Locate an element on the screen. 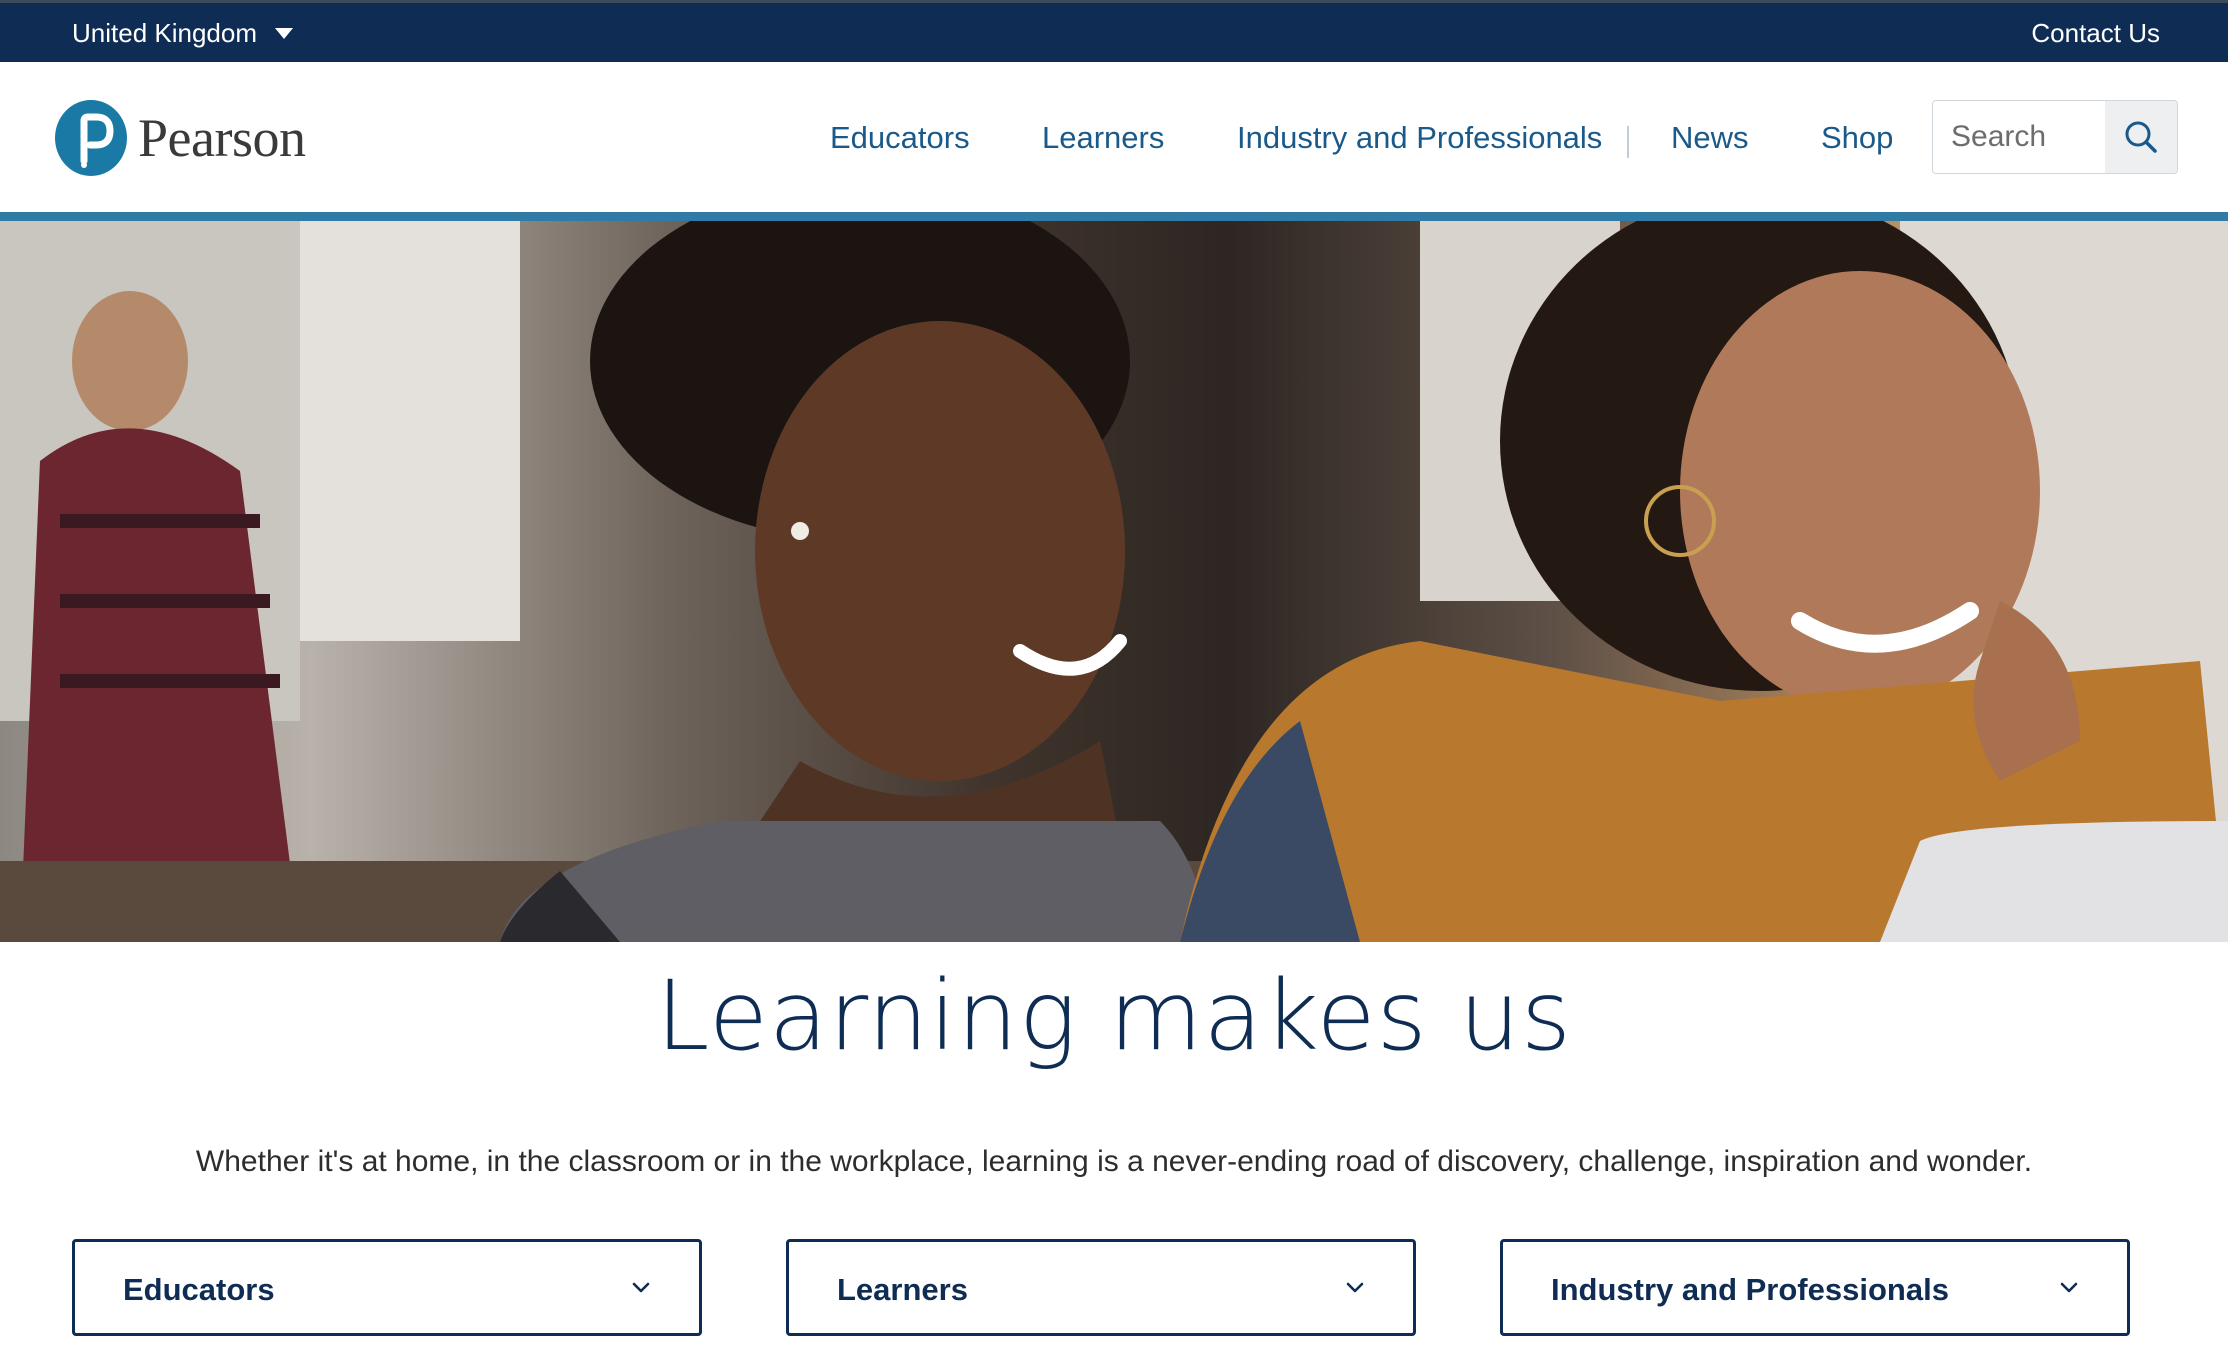 This screenshot has height=1366, width=2228. dropdown-industry-professionals: Industry and Professionals is located at coordinates (1815, 1287).